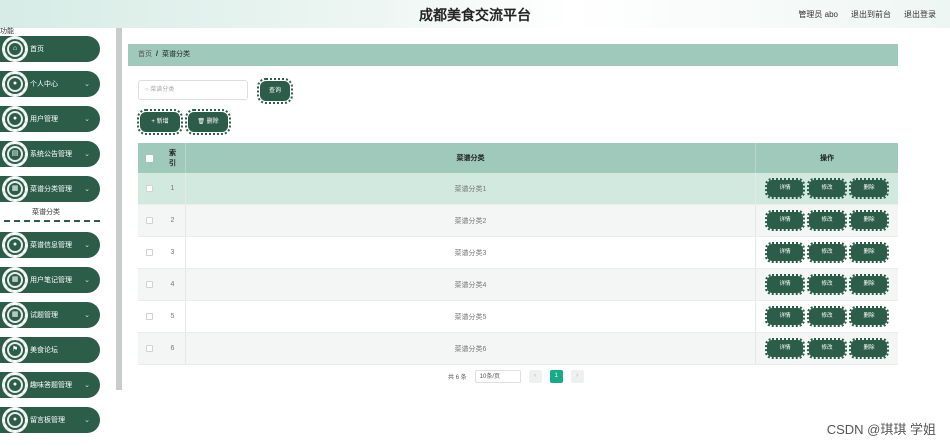 The image size is (950, 446). Describe the element at coordinates (471, 188) in the screenshot. I see `cell-name: 菜谱分类1` at that location.